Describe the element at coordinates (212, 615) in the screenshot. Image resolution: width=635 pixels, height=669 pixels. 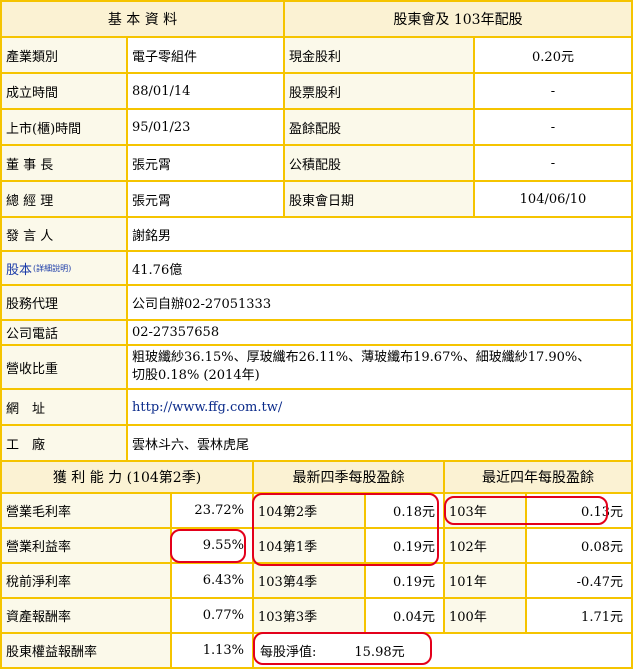
I see `roa-value: 0.77%` at that location.